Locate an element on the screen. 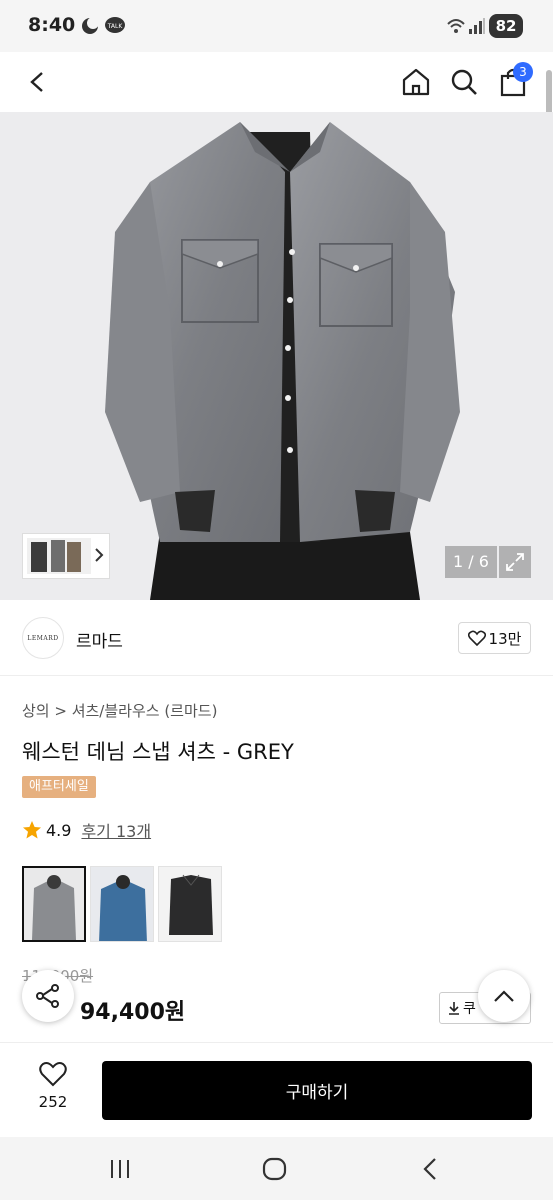 This screenshot has width=553, height=1200. cart-button: 3 is located at coordinates (513, 82).